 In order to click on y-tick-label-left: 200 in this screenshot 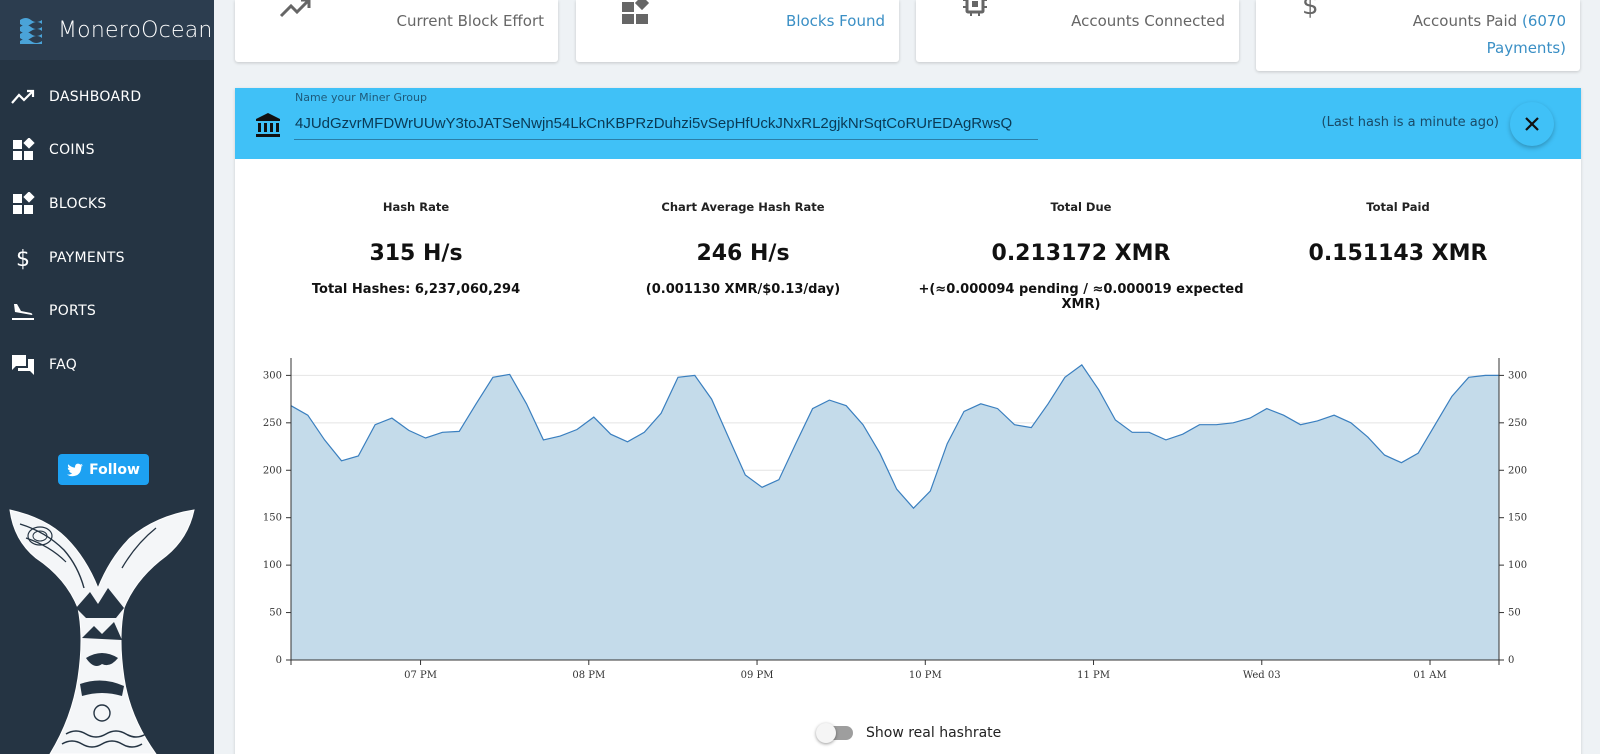, I will do `click(272, 470)`.